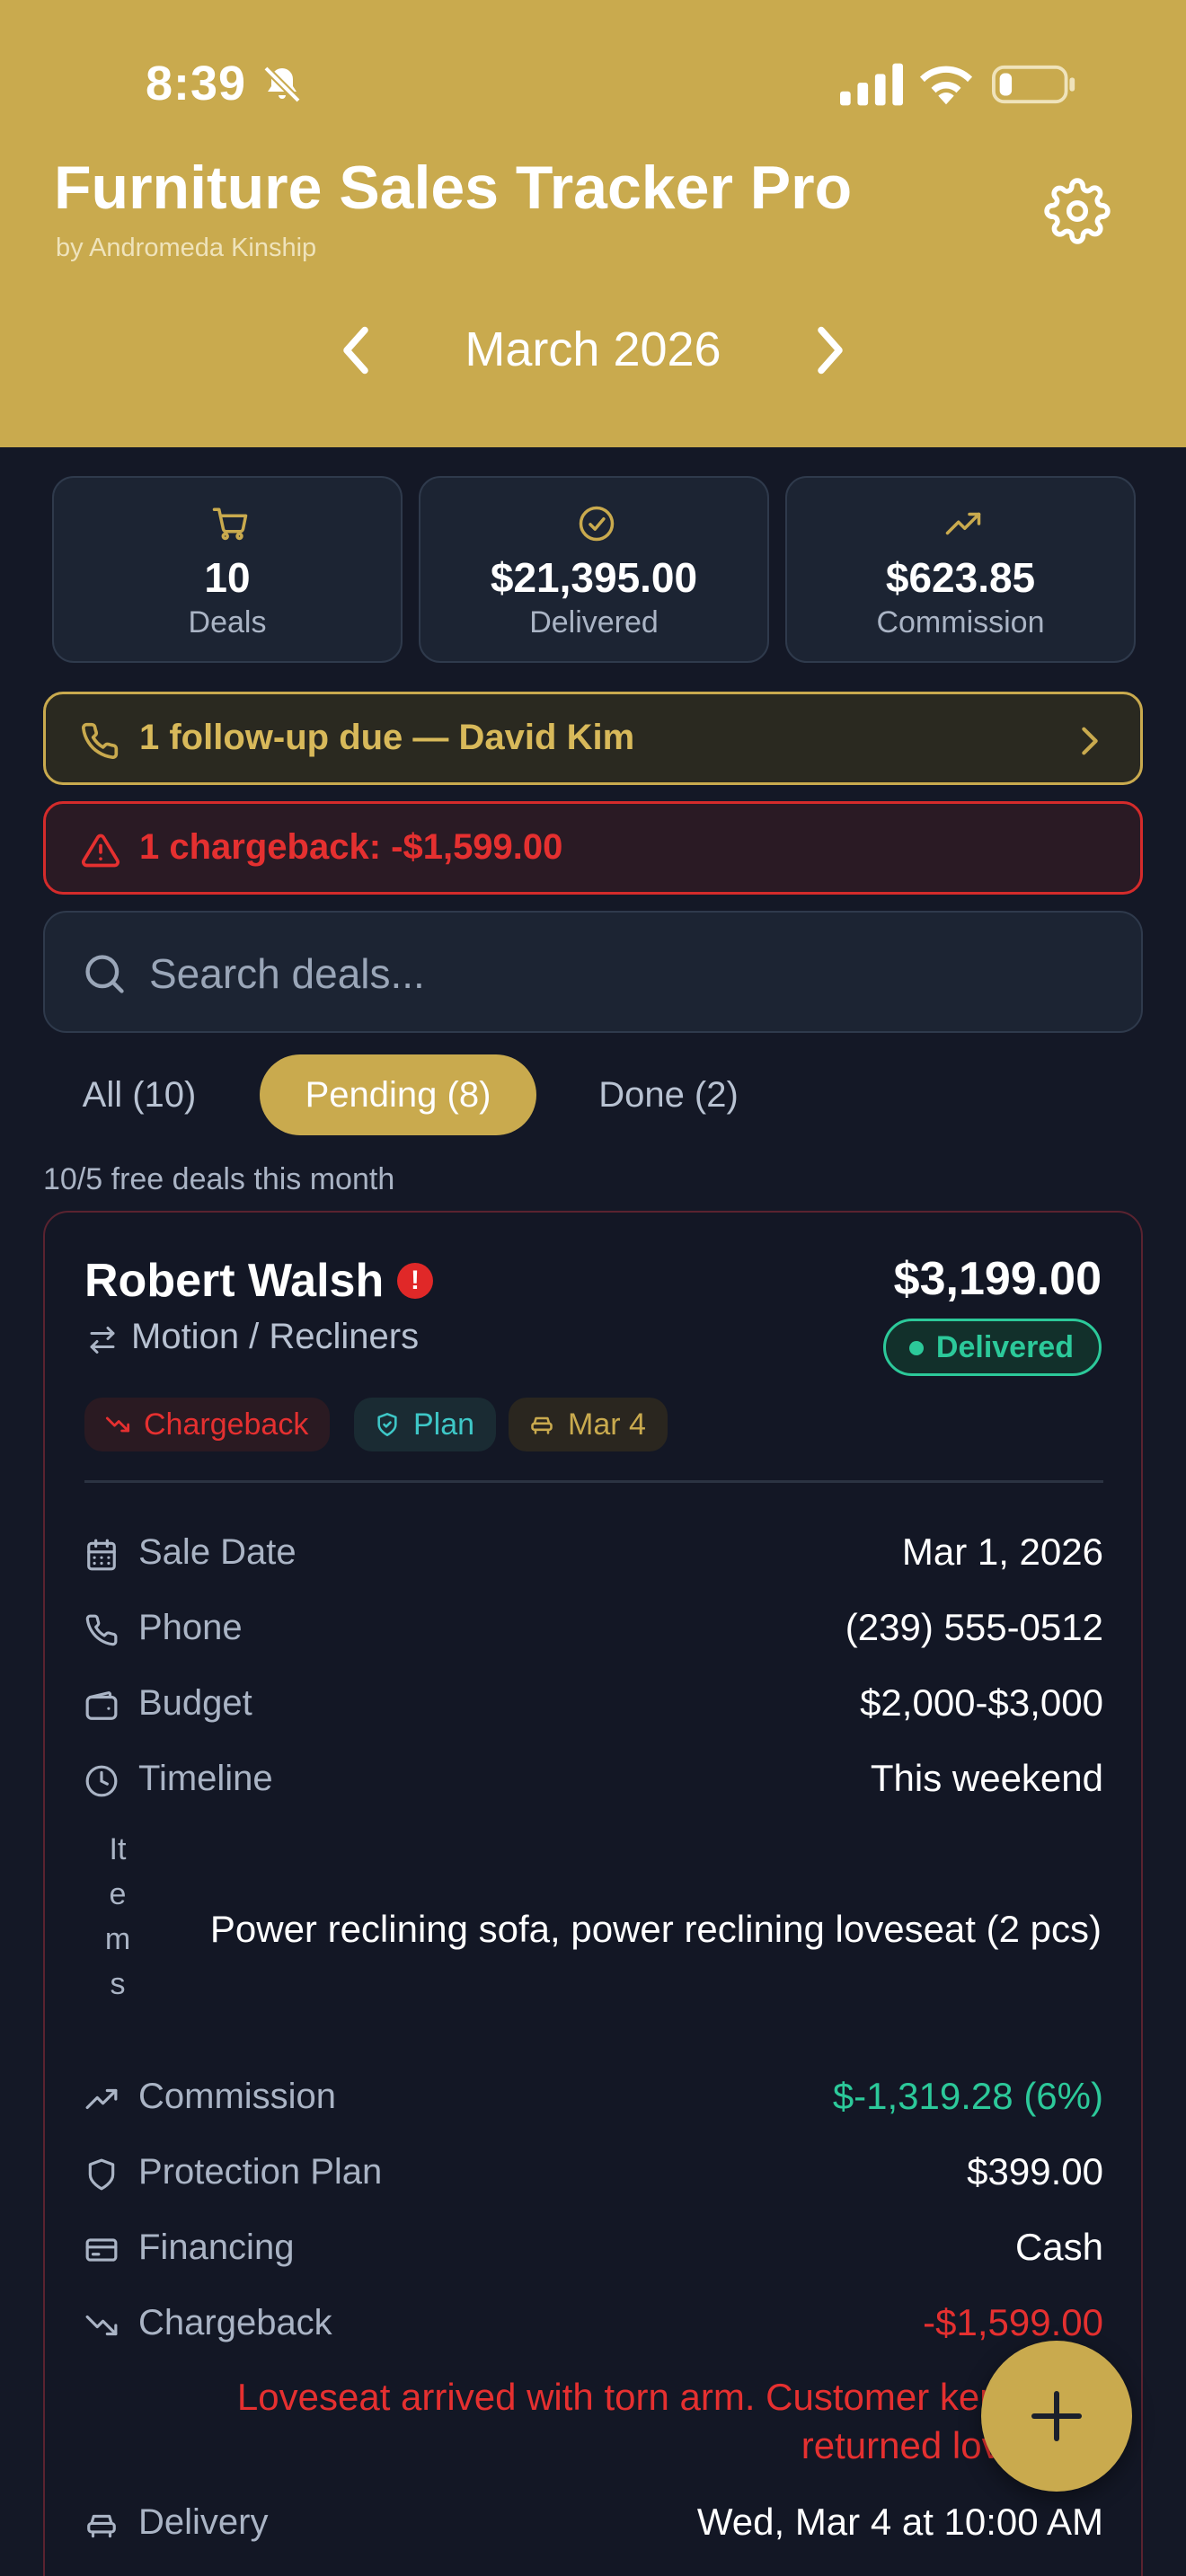  What do you see at coordinates (101, 1555) in the screenshot?
I see `calendar-icon` at bounding box center [101, 1555].